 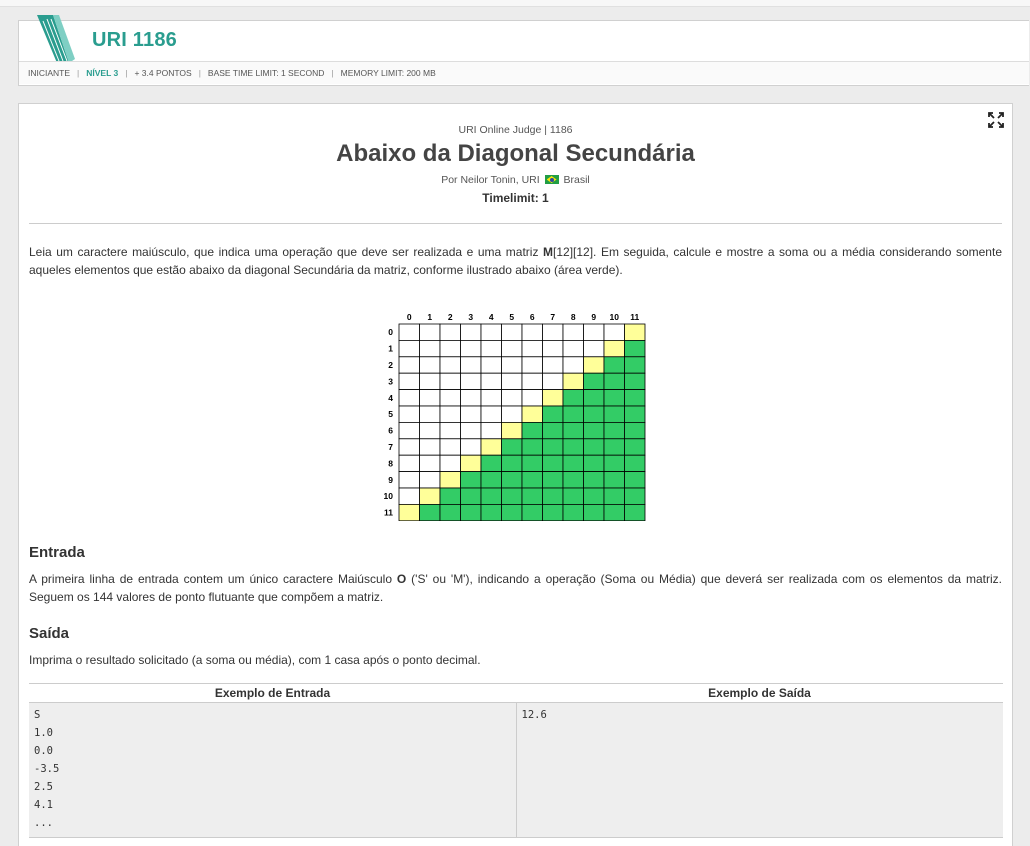 What do you see at coordinates (470, 317) in the screenshot?
I see `matrix-col-label: 3` at bounding box center [470, 317].